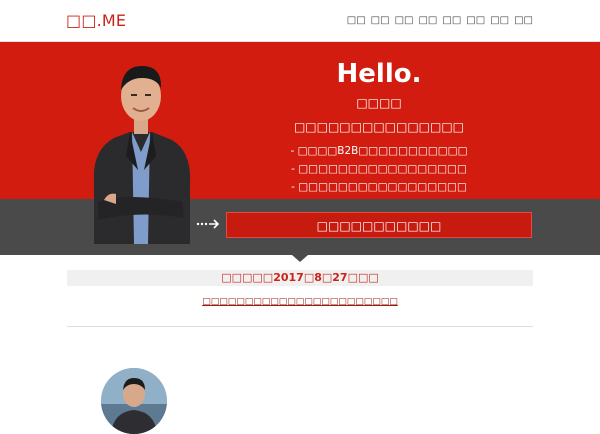 The image size is (600, 434). What do you see at coordinates (379, 127) in the screenshot?
I see `hero-tagline: □□□□□□□□□□□□□□□` at bounding box center [379, 127].